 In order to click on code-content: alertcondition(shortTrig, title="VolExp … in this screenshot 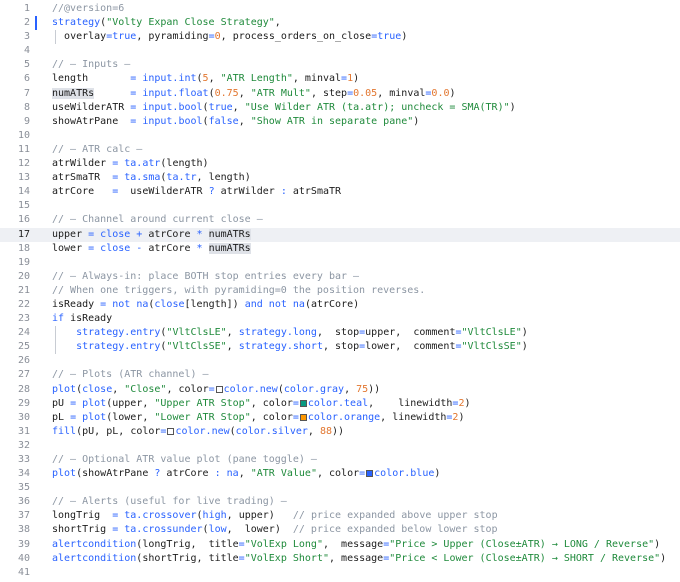, I will do `click(359, 559)`.